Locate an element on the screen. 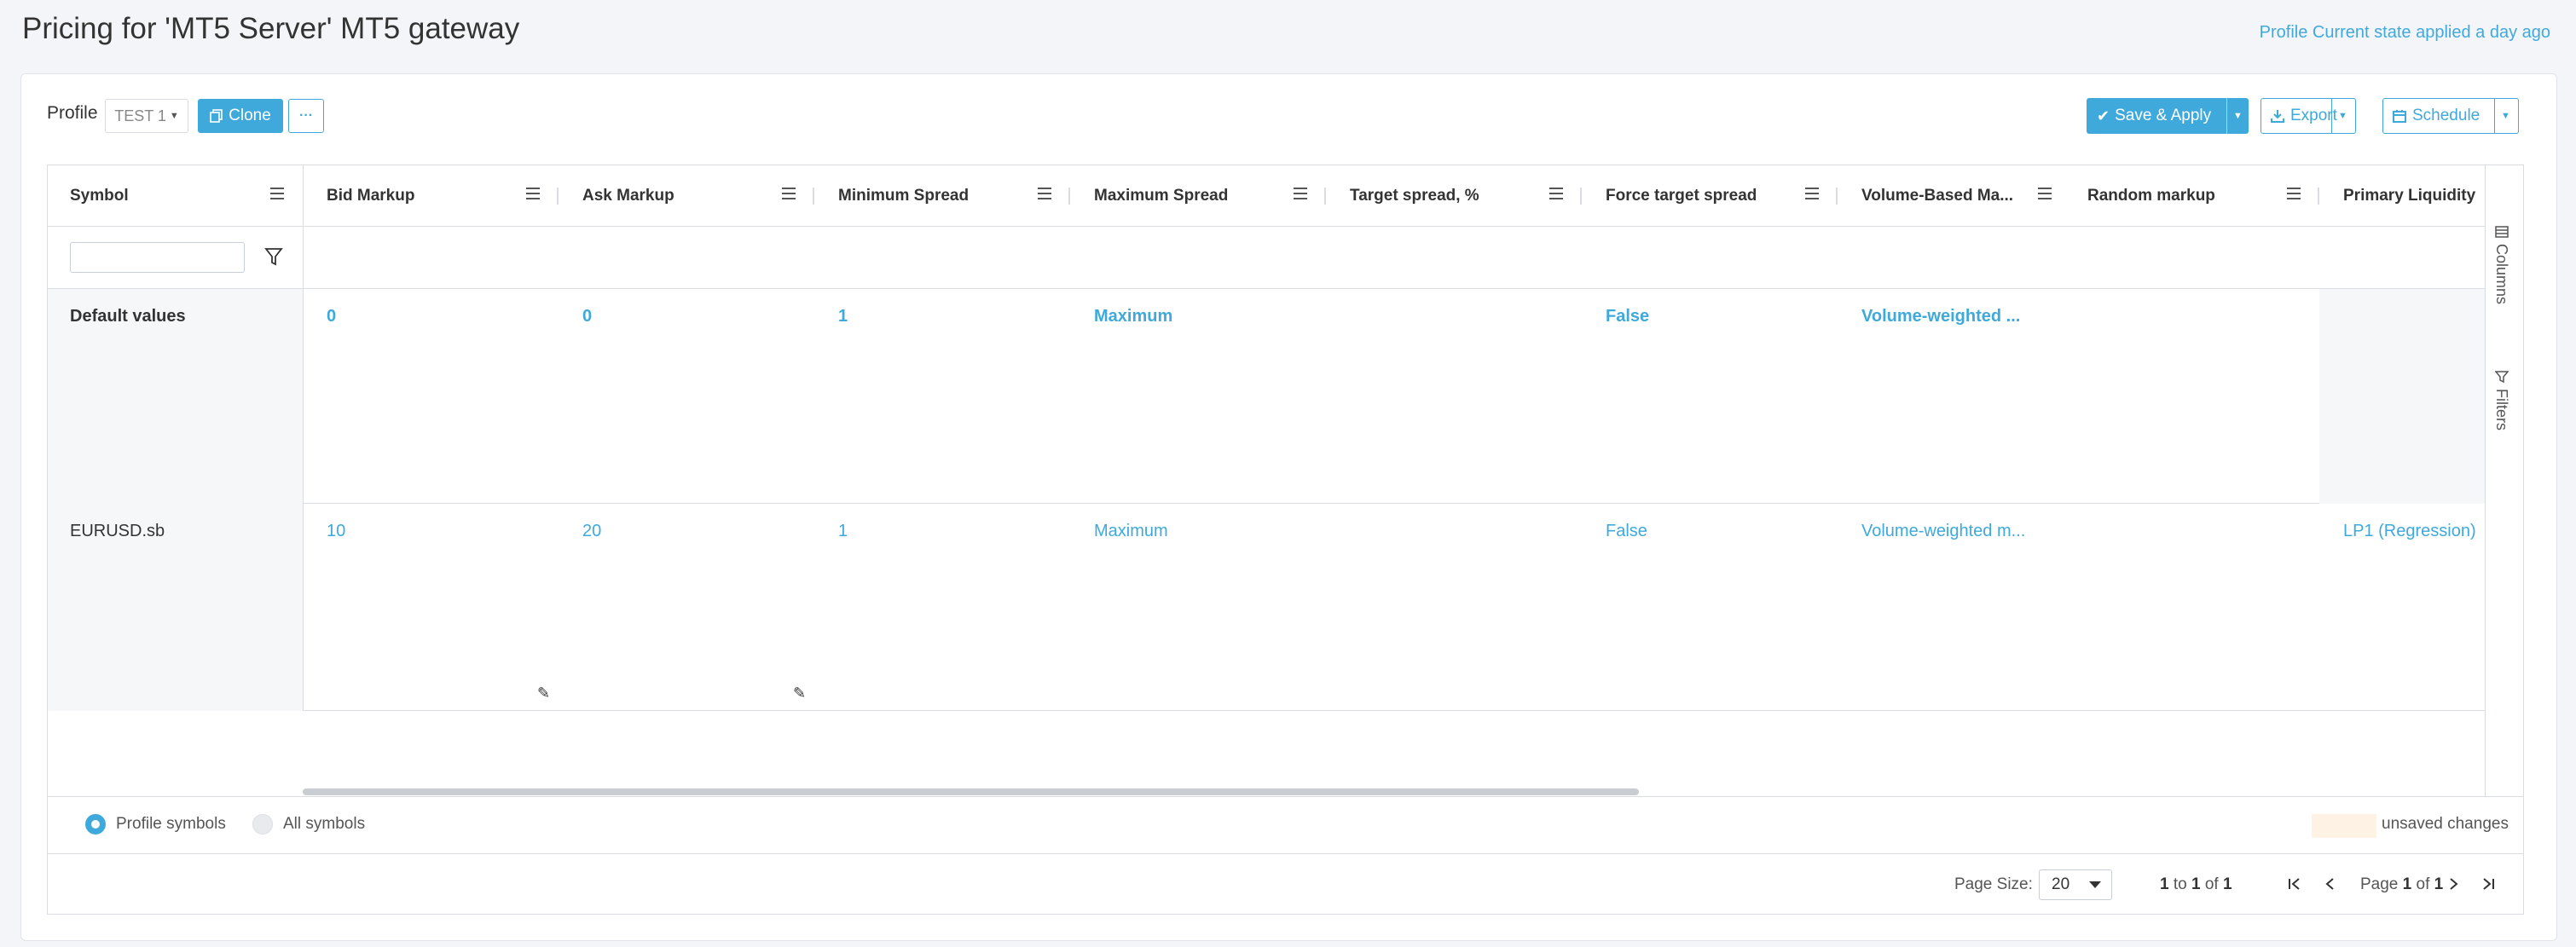 The height and width of the screenshot is (947, 2576). filters-tab: Filters is located at coordinates (2501, 400).